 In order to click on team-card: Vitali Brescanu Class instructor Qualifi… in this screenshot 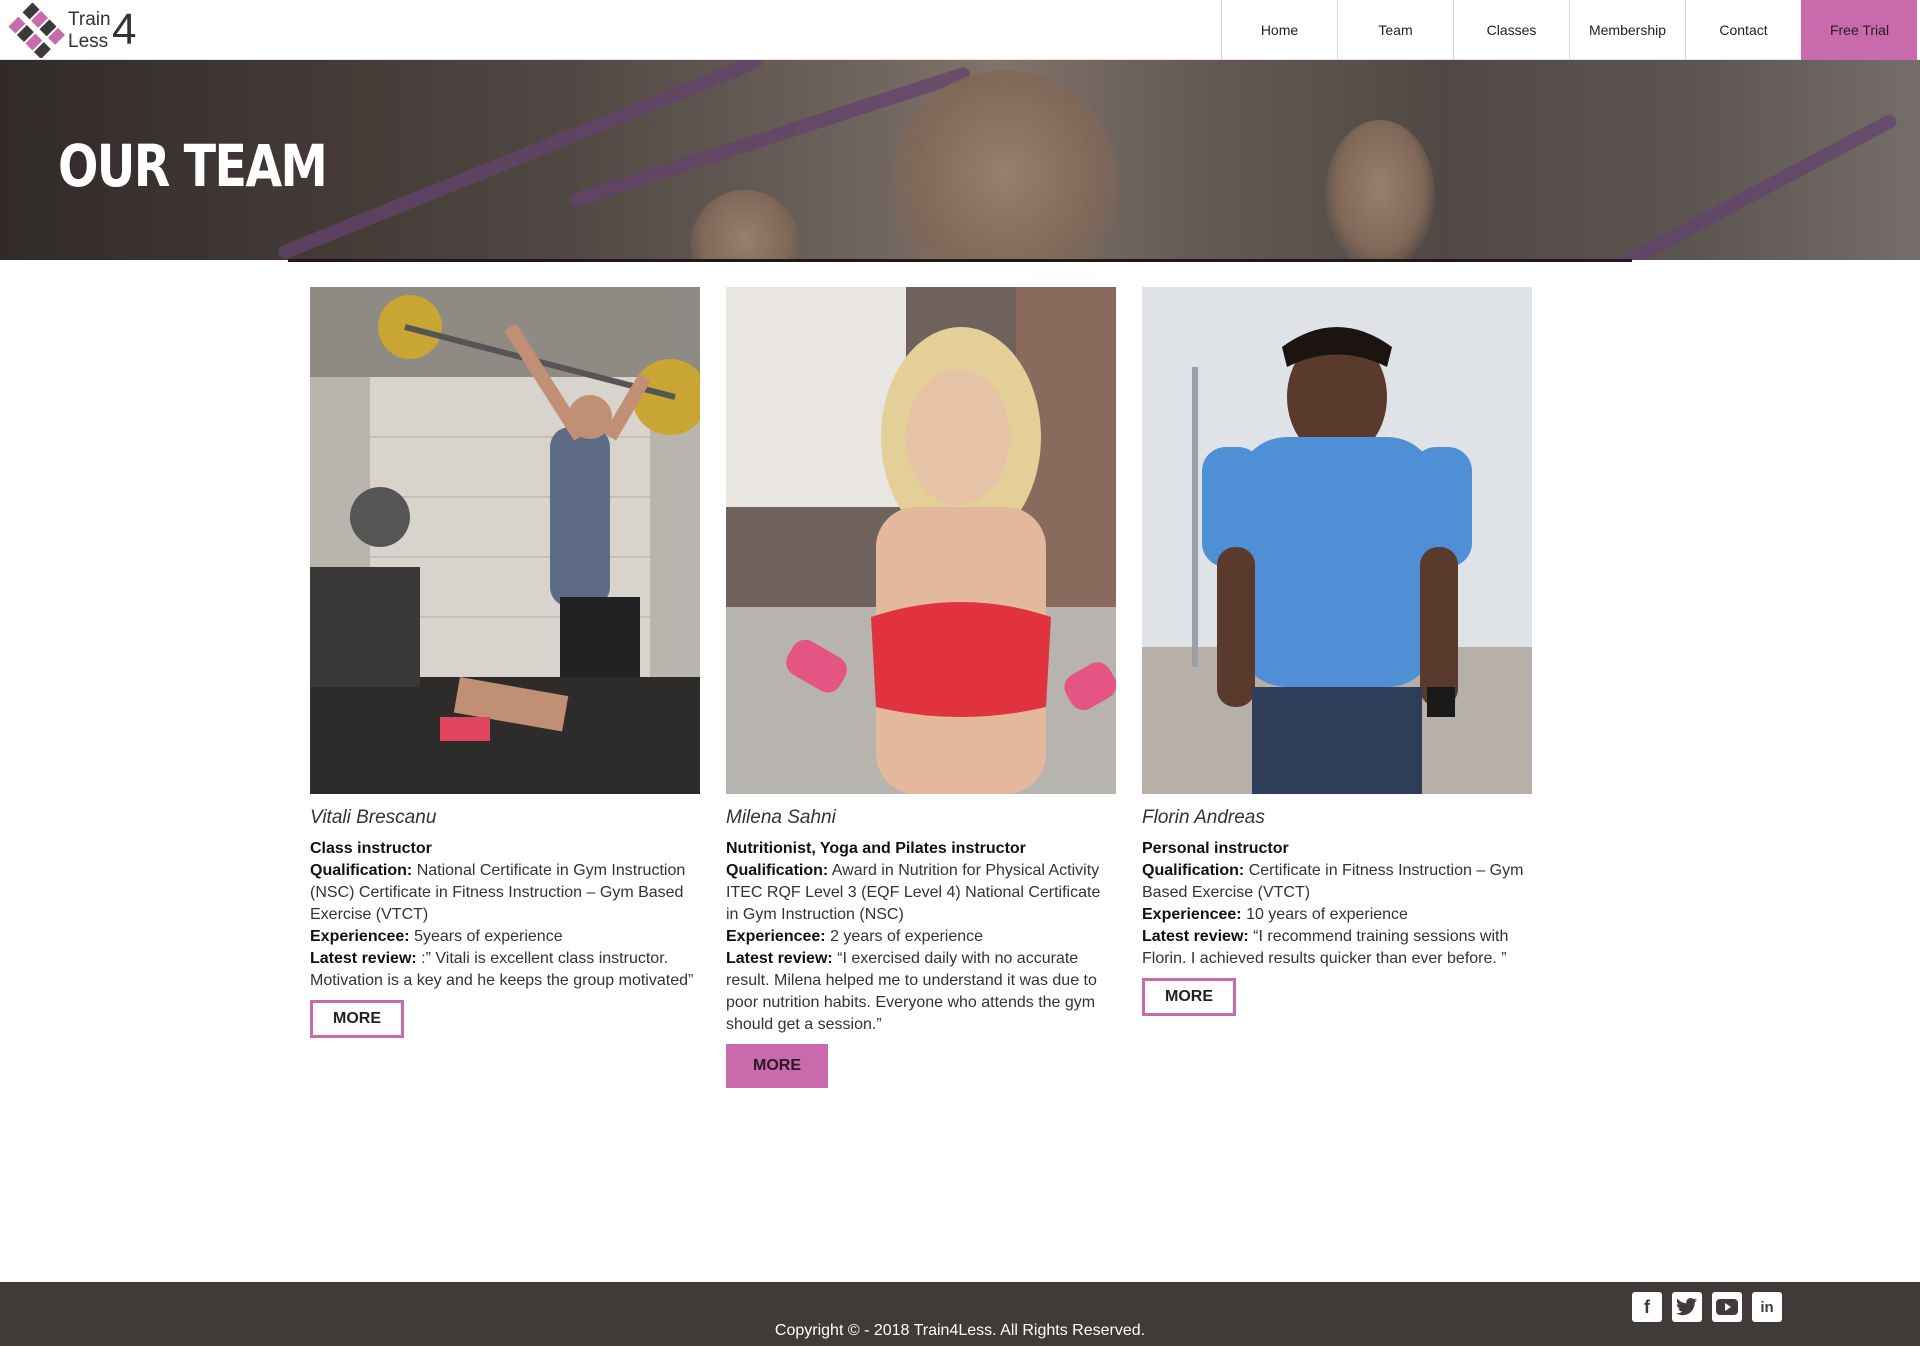, I will do `click(505, 662)`.